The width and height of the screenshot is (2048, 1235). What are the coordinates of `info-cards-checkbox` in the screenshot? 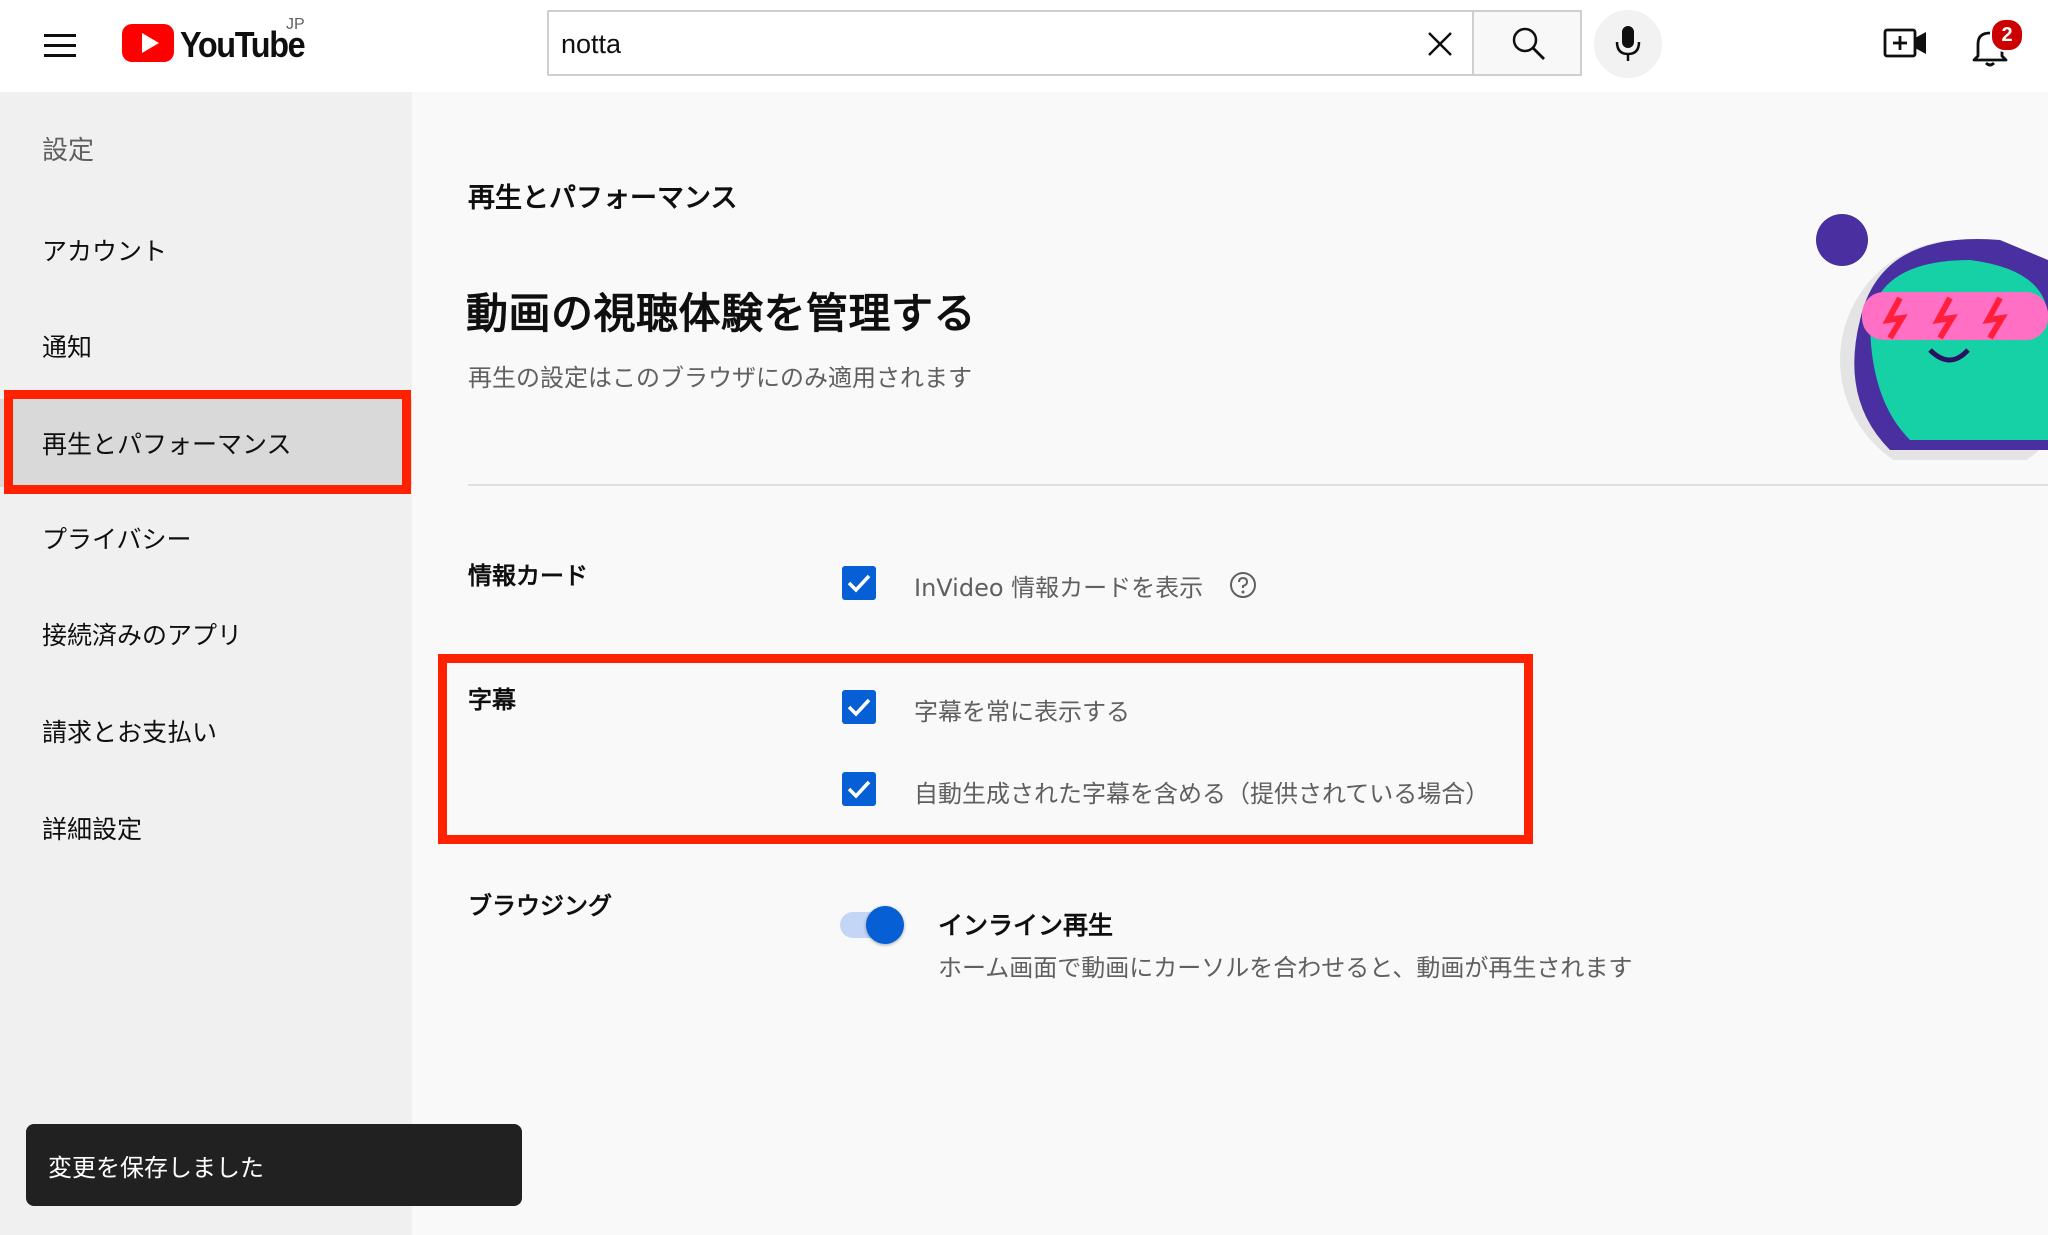 It's located at (859, 583).